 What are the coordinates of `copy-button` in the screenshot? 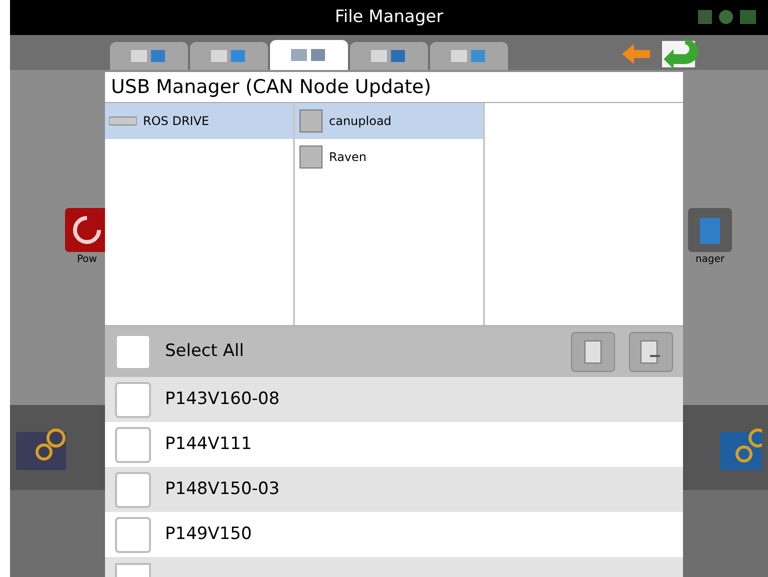 It's located at (593, 352).